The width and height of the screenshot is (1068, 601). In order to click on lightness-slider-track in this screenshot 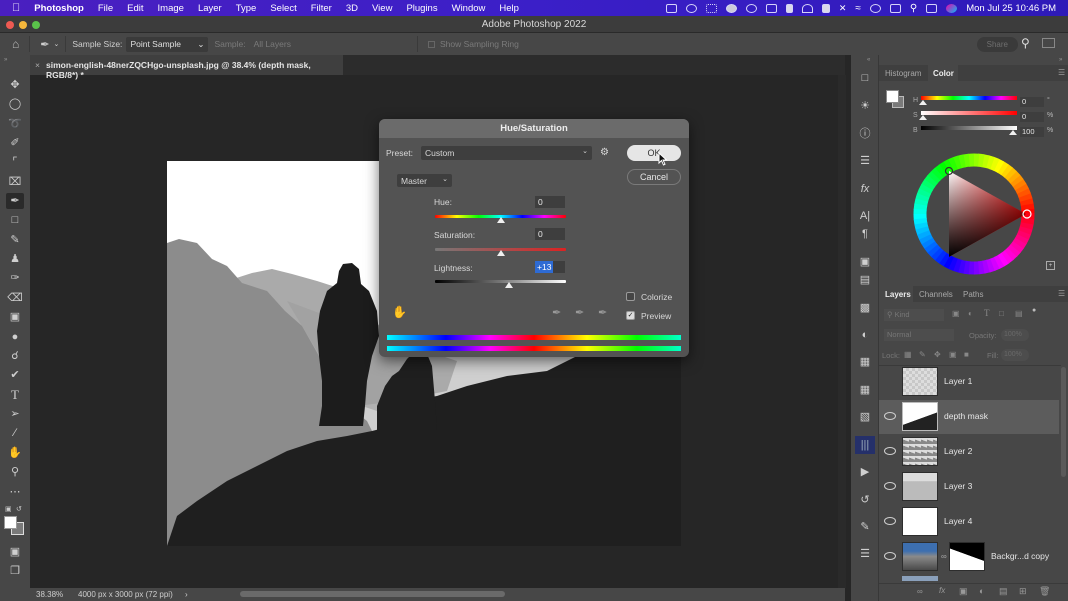, I will do `click(500, 281)`.